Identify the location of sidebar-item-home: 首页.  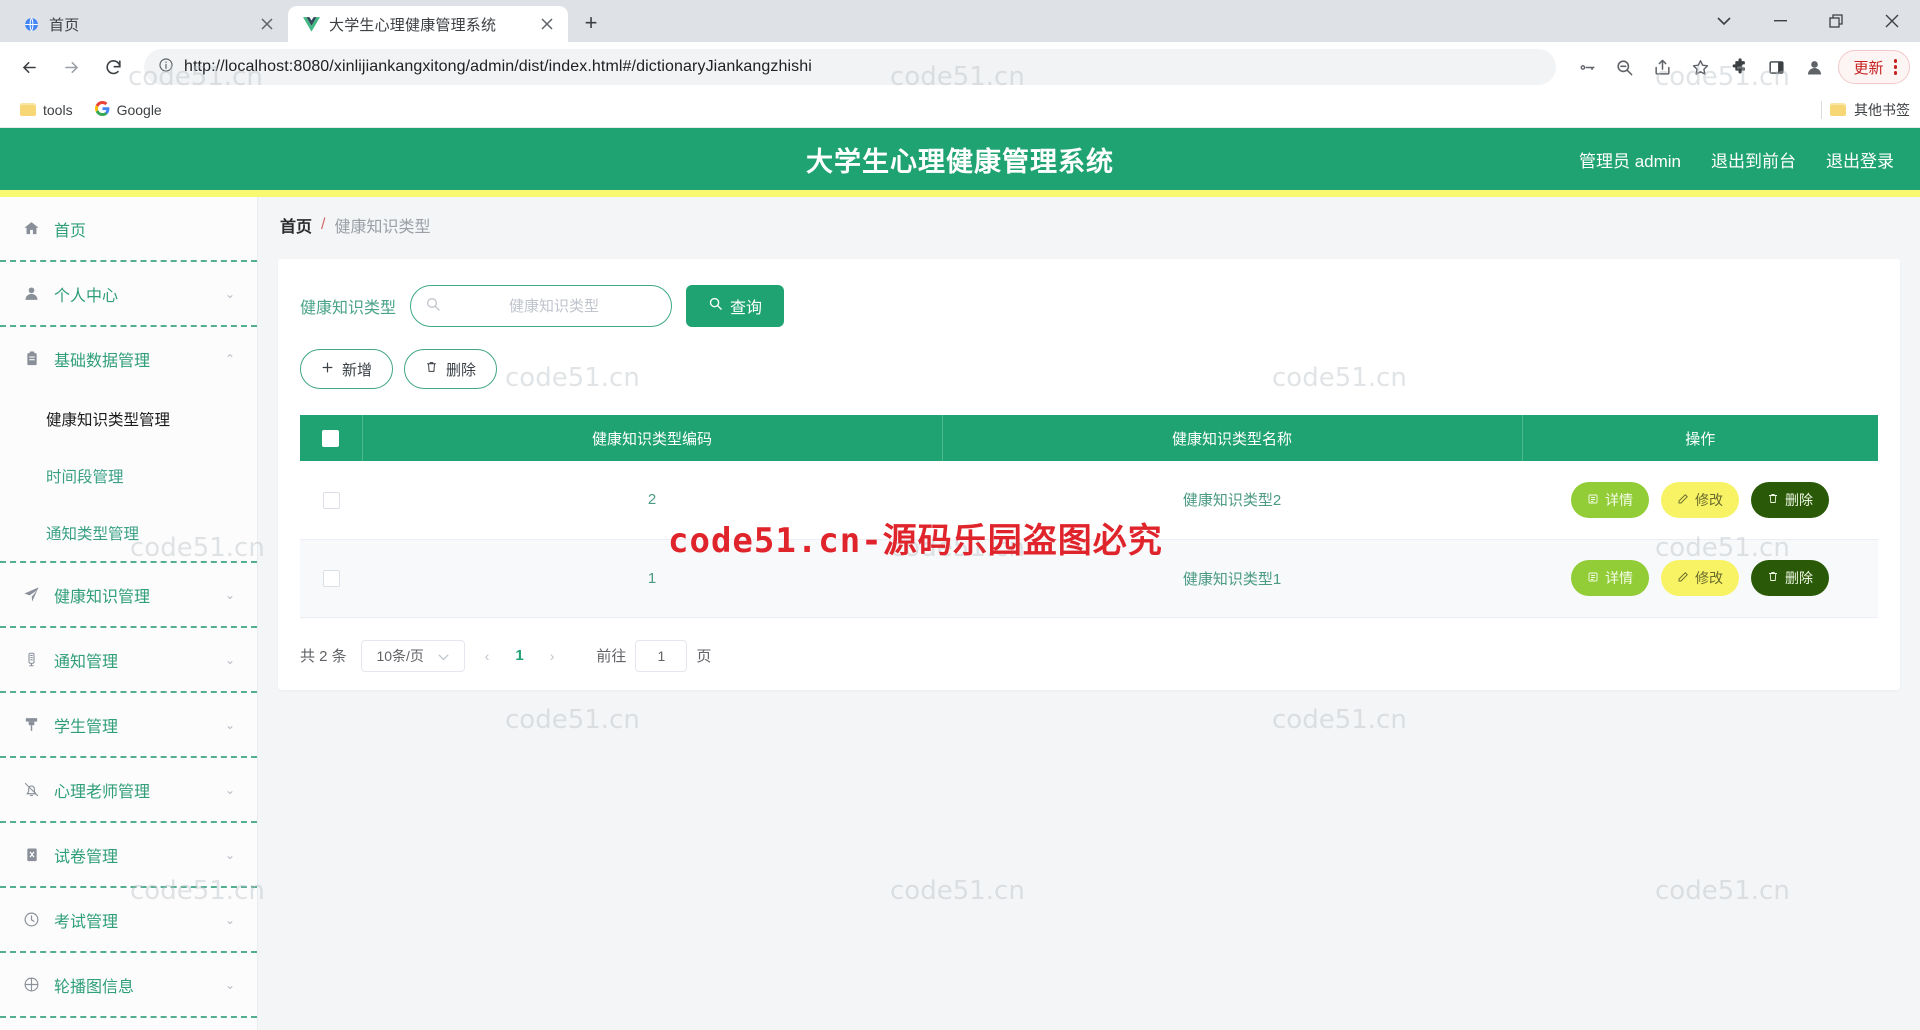
(128, 228).